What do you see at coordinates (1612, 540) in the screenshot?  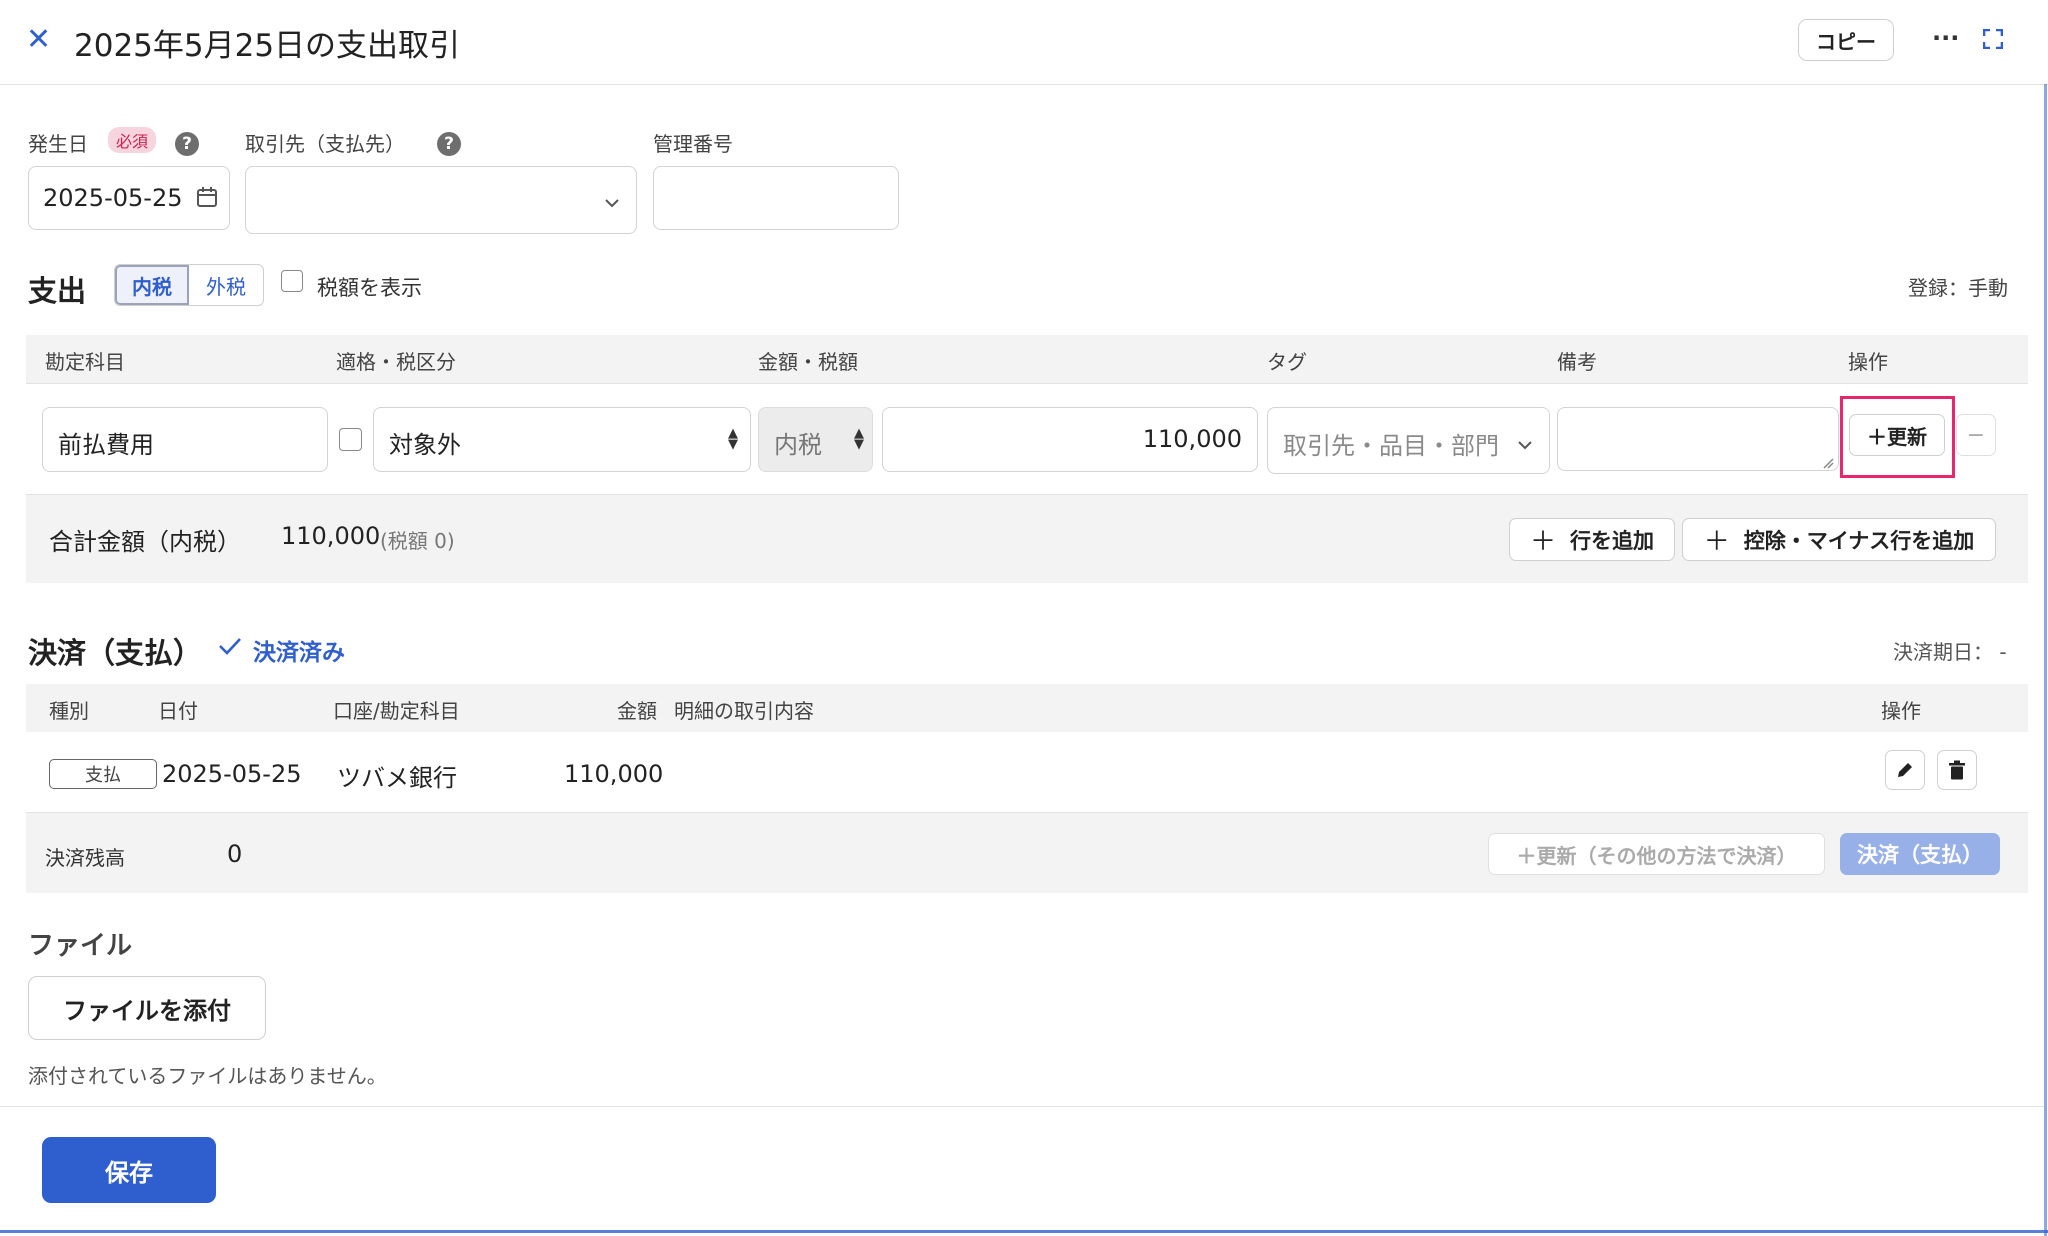 I see `add-row-label: 行を追加` at bounding box center [1612, 540].